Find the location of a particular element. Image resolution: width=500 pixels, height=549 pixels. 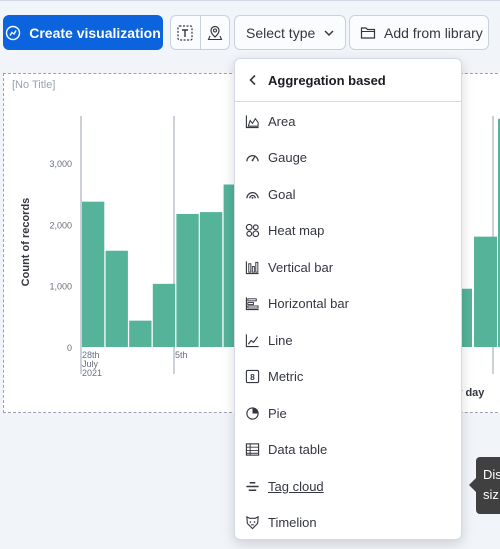

menu-item-label: Data table is located at coordinates (298, 449).